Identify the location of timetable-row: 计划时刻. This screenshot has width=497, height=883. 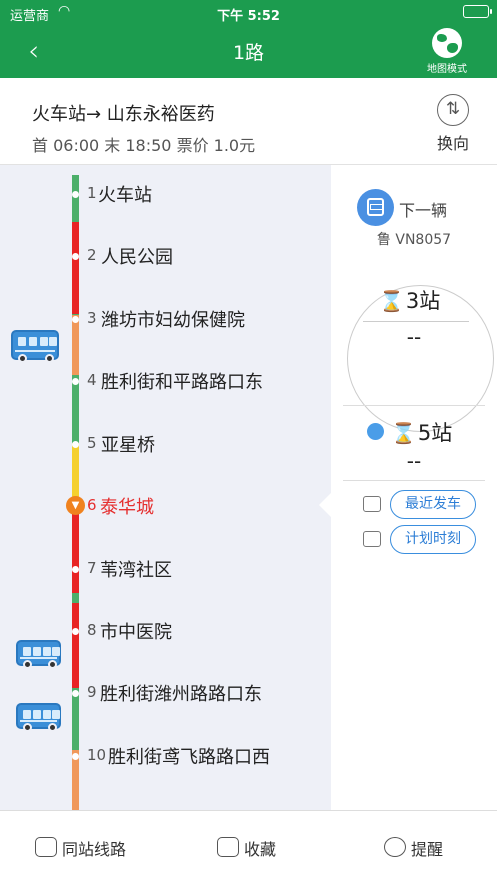
(430, 540).